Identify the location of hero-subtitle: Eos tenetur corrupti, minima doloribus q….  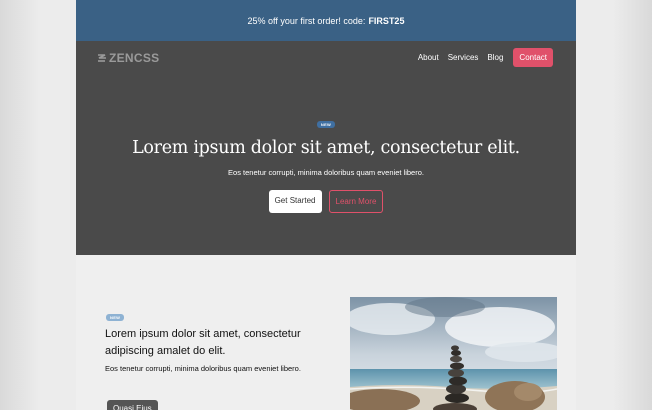
(326, 172).